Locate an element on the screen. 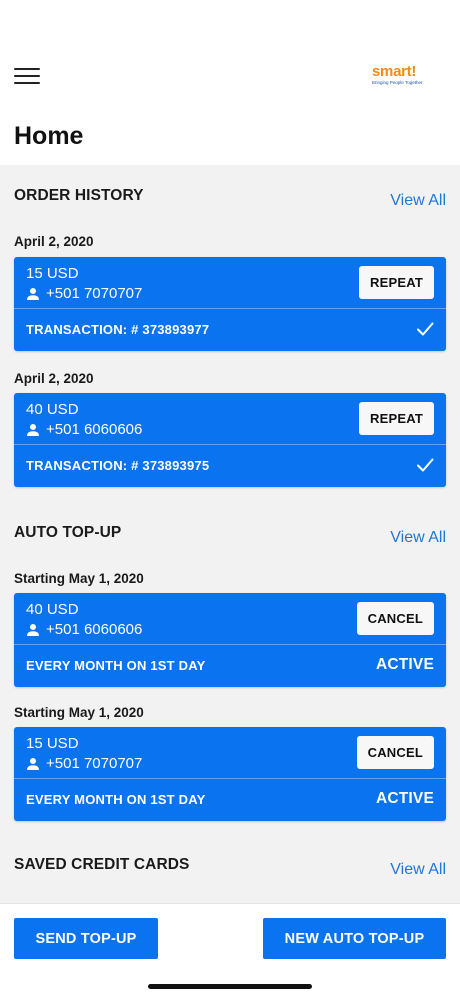 The height and width of the screenshot is (996, 460). order-phone: +501 7070707 is located at coordinates (94, 293).